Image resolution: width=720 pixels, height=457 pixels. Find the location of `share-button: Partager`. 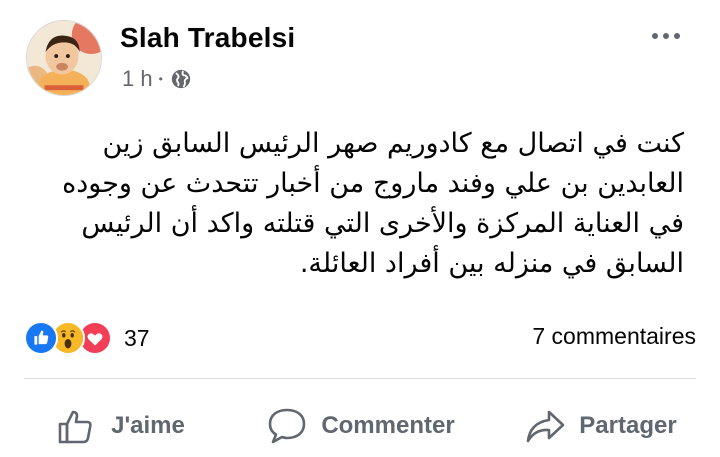

share-button: Partager is located at coordinates (600, 426).